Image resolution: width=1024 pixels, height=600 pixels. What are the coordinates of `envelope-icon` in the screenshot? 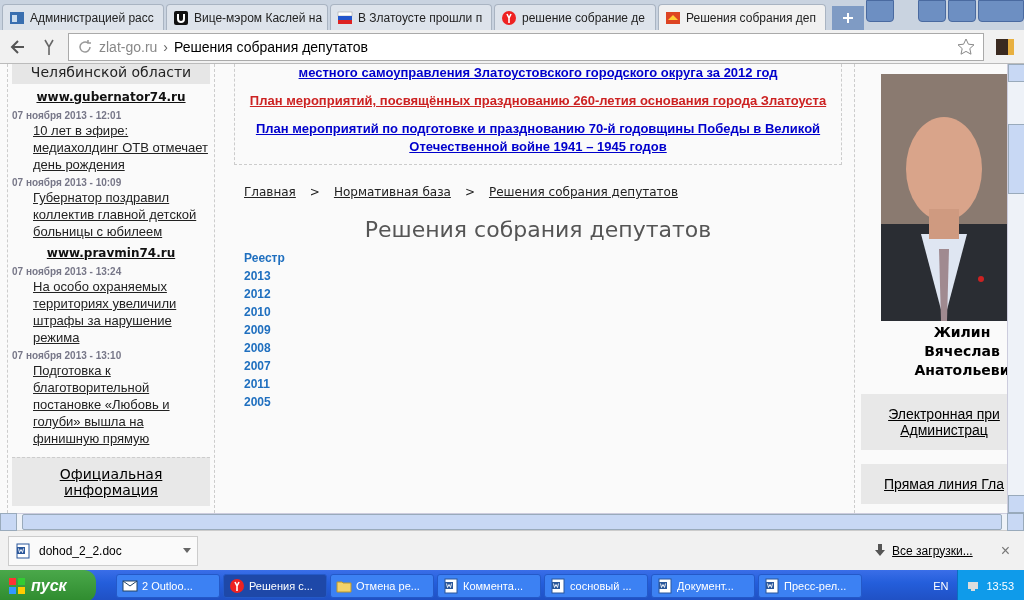 It's located at (130, 586).